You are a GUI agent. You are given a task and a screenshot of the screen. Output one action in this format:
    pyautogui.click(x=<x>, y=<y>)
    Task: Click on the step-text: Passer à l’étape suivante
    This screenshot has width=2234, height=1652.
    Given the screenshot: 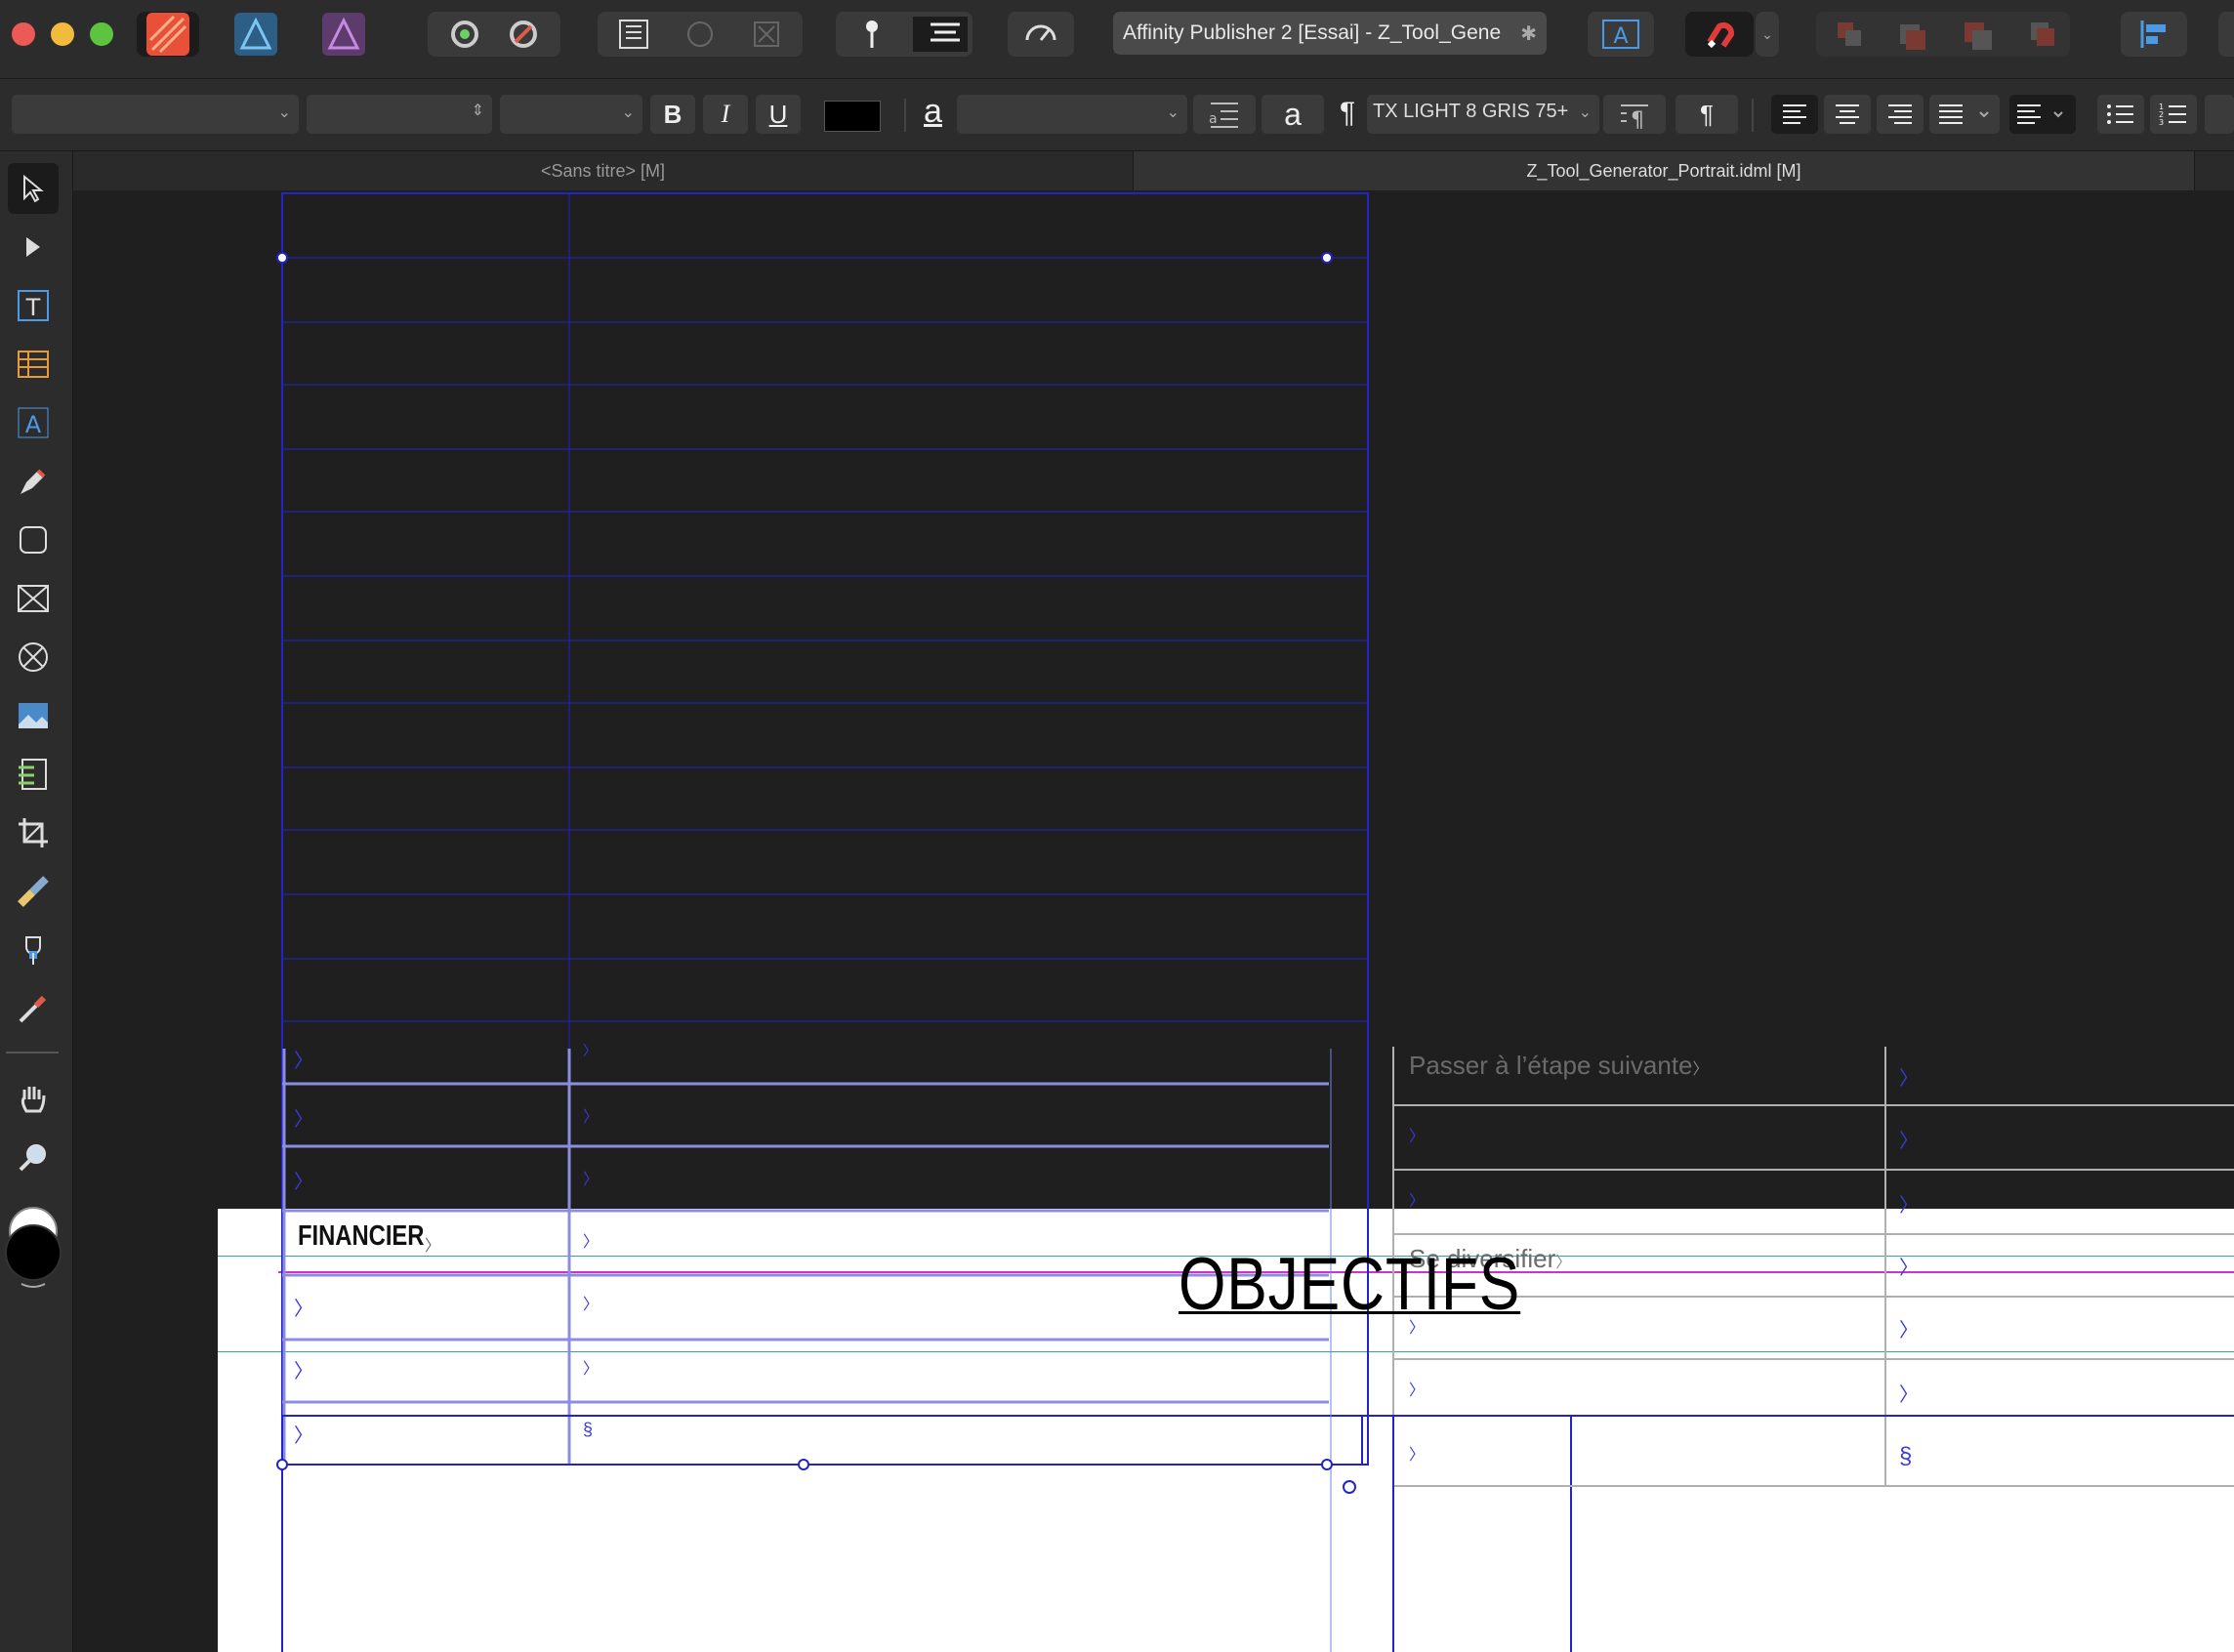 What is the action you would take?
    pyautogui.click(x=1551, y=1065)
    